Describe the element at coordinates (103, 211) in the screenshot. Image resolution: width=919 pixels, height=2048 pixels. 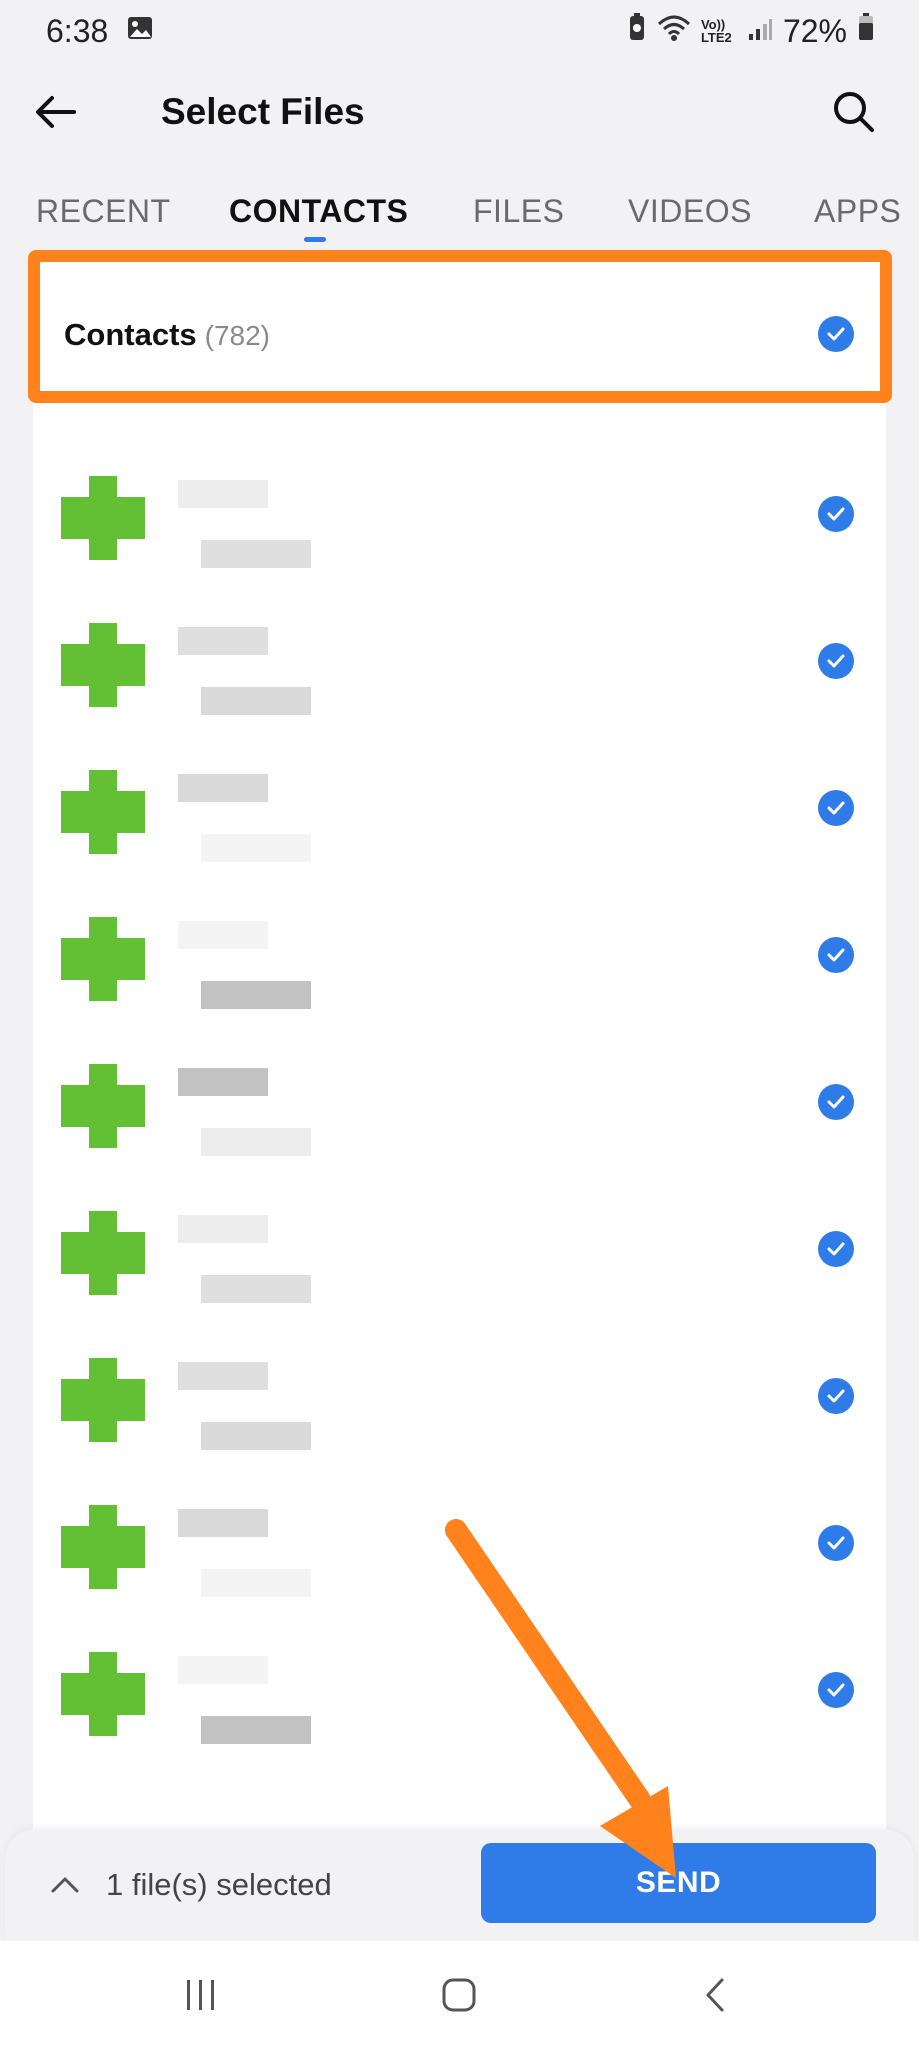
I see `tab-recent: RECENT` at that location.